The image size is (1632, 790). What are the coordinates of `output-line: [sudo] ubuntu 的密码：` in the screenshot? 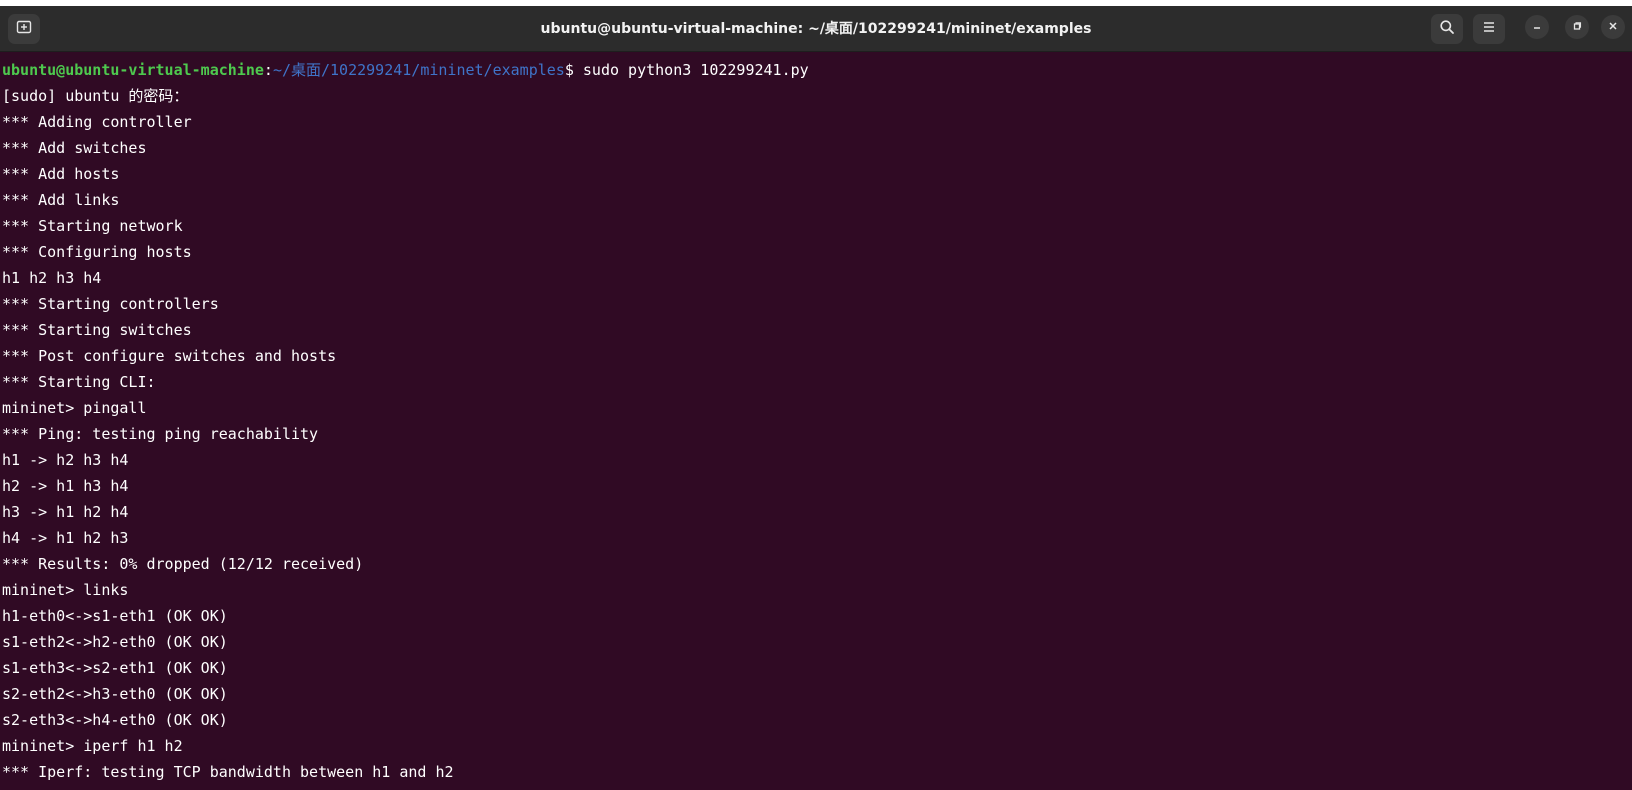 It's located at (95, 96).